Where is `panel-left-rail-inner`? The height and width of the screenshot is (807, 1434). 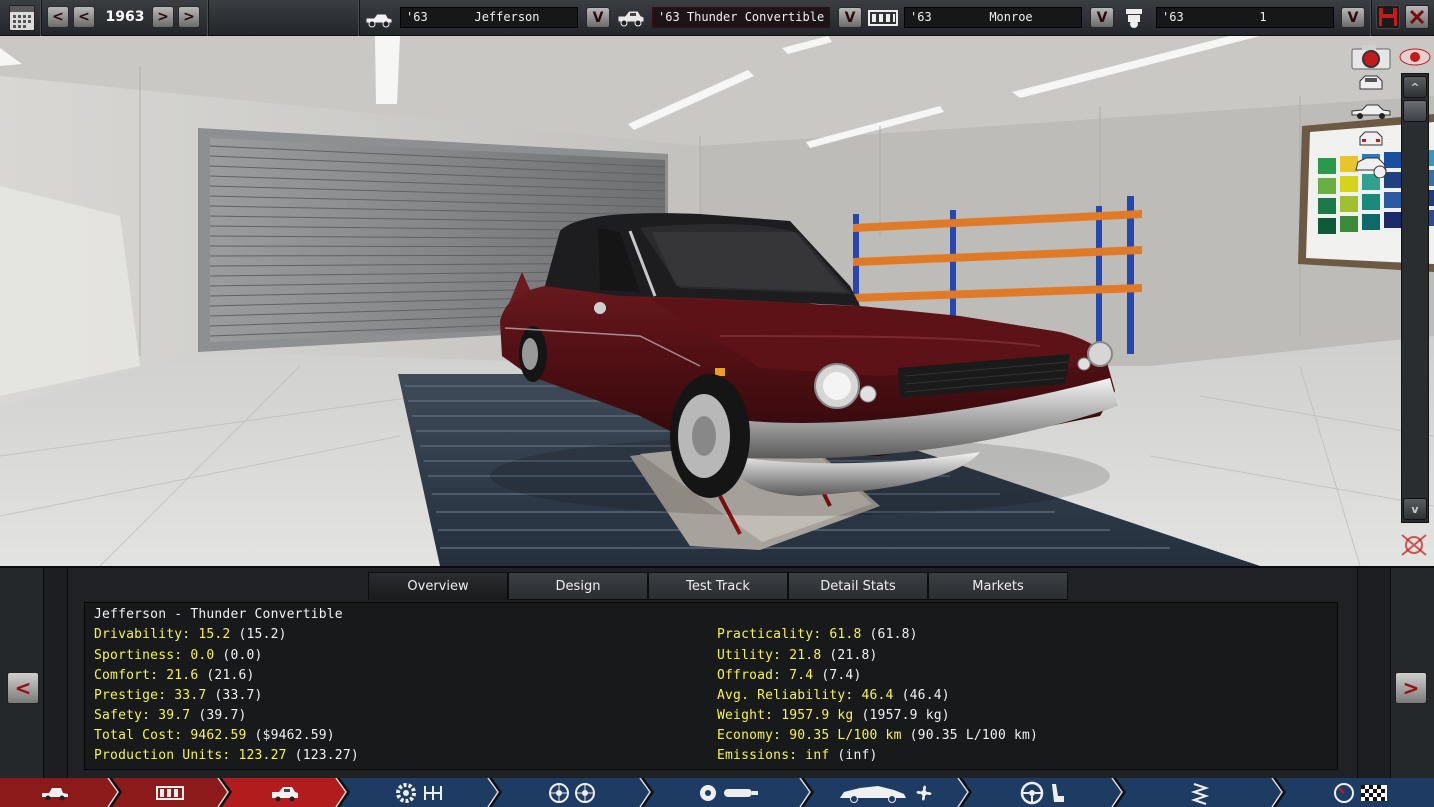
panel-left-rail-inner is located at coordinates (56, 674).